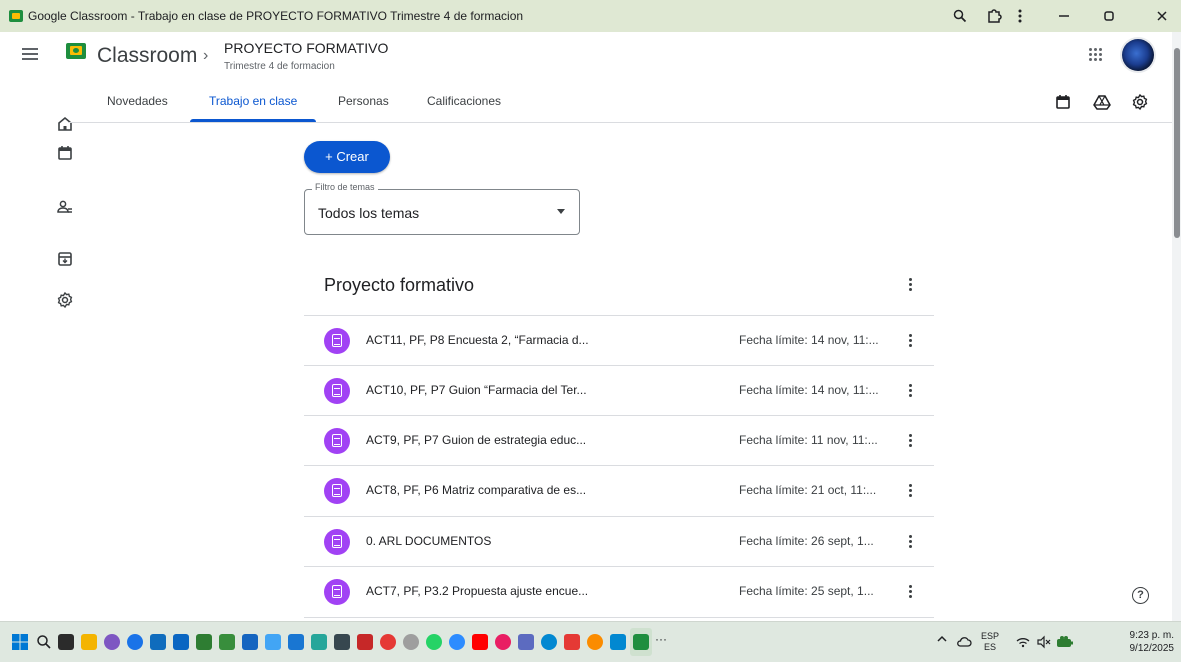 The height and width of the screenshot is (662, 1181). I want to click on windows-taskbar: ··· ESP ES 9:23 p. m. 9/12/2025, so click(590, 641).